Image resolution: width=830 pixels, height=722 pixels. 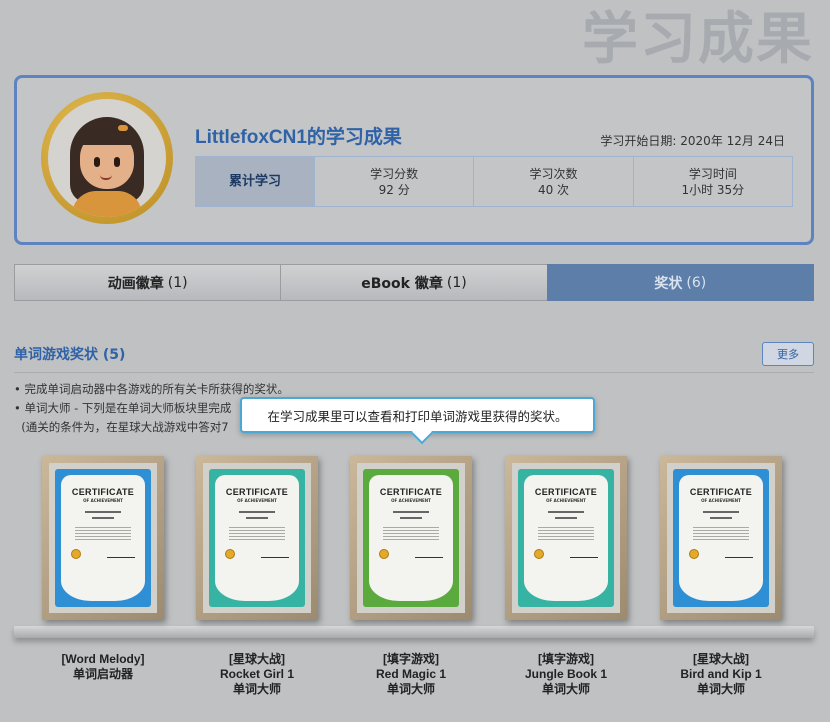 What do you see at coordinates (414, 372) in the screenshot?
I see `divider` at bounding box center [414, 372].